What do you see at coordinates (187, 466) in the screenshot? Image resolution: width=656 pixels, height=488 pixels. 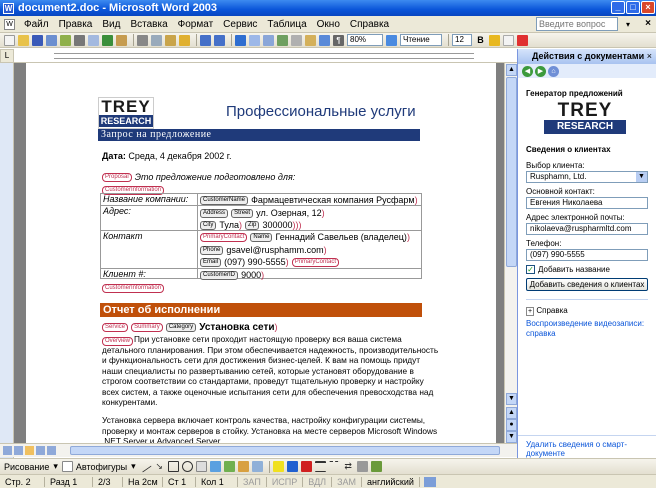 I see `oval-icon` at bounding box center [187, 466].